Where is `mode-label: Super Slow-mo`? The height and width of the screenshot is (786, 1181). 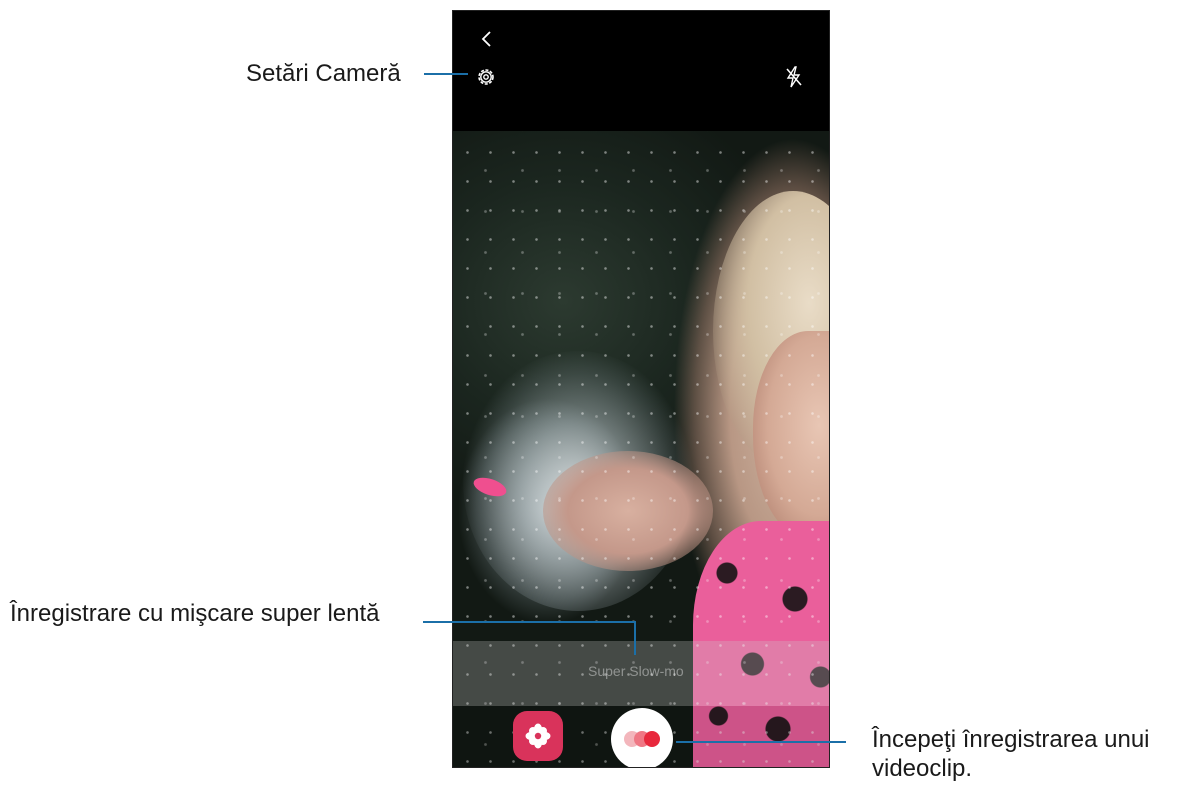 mode-label: Super Slow-mo is located at coordinates (636, 671).